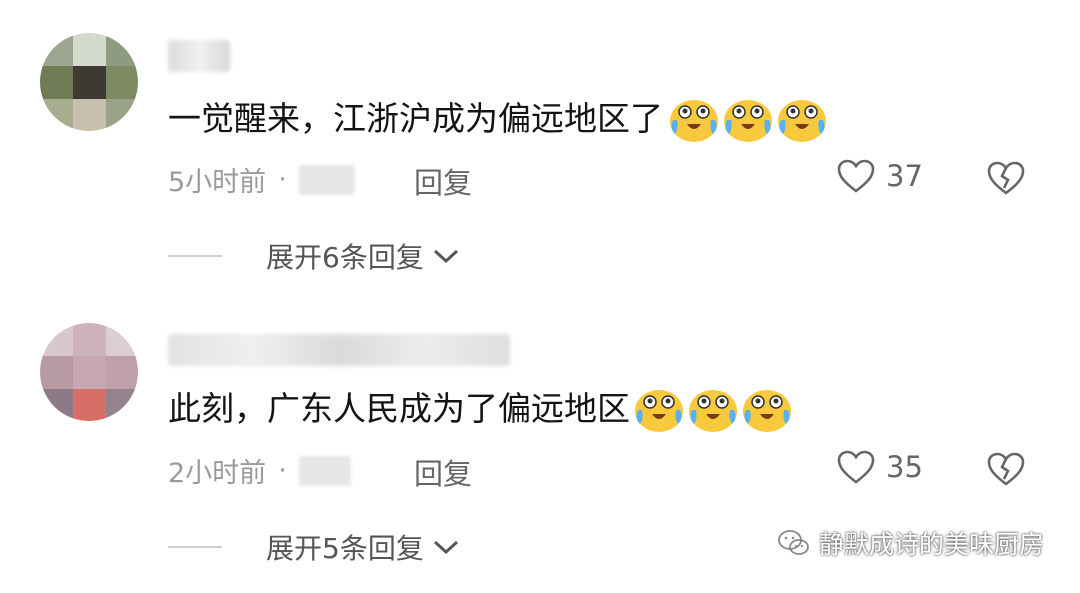  I want to click on comment-text-content: 此刻，广东人民成为了偏远地区, so click(399, 408).